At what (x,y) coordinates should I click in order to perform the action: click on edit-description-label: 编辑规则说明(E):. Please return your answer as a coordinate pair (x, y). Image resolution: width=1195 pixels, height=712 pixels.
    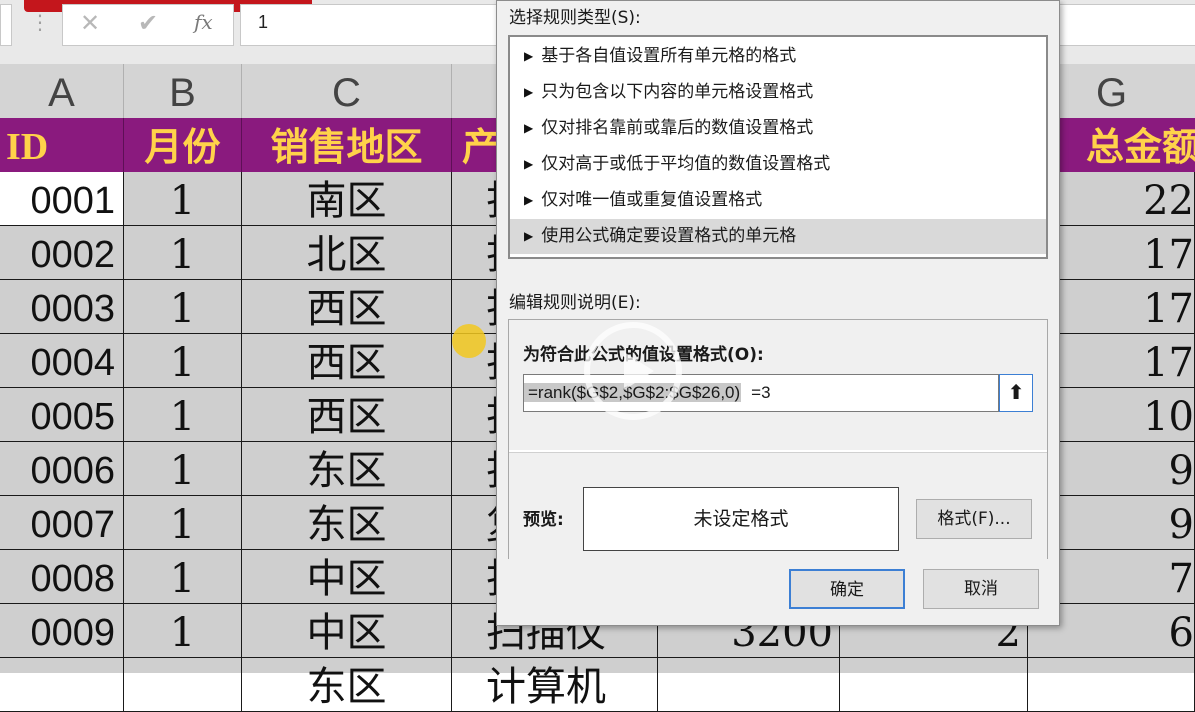
    Looking at the image, I should click on (575, 303).